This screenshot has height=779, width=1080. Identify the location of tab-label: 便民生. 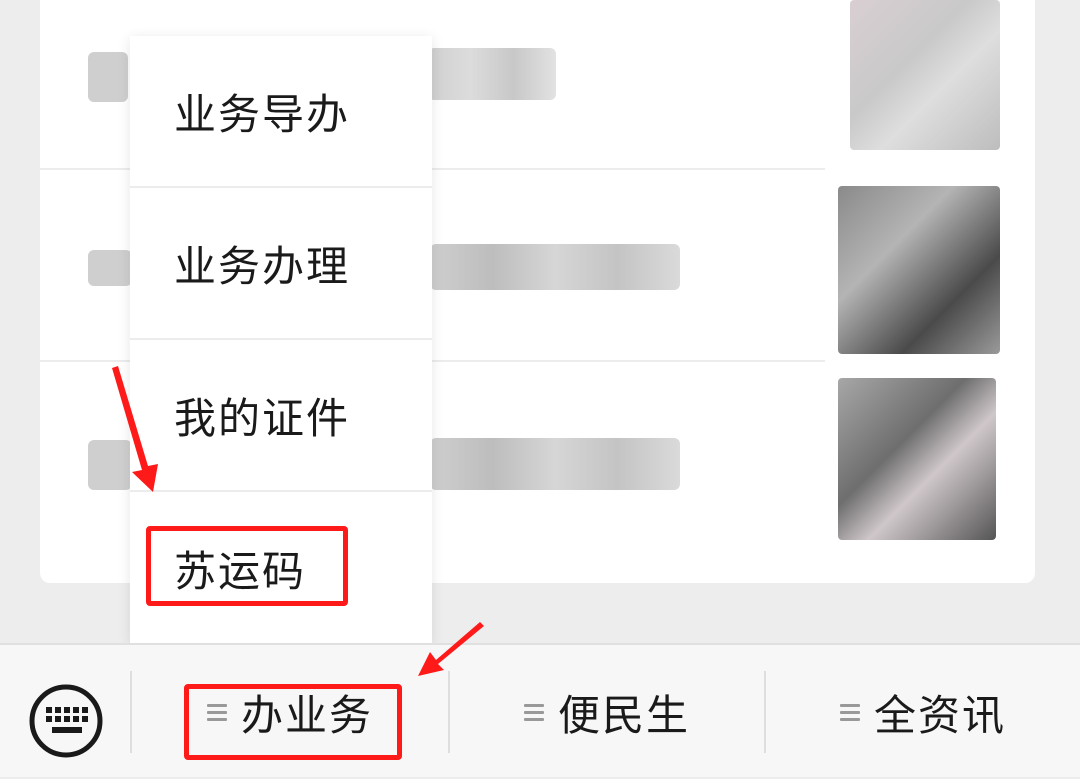
(623, 715).